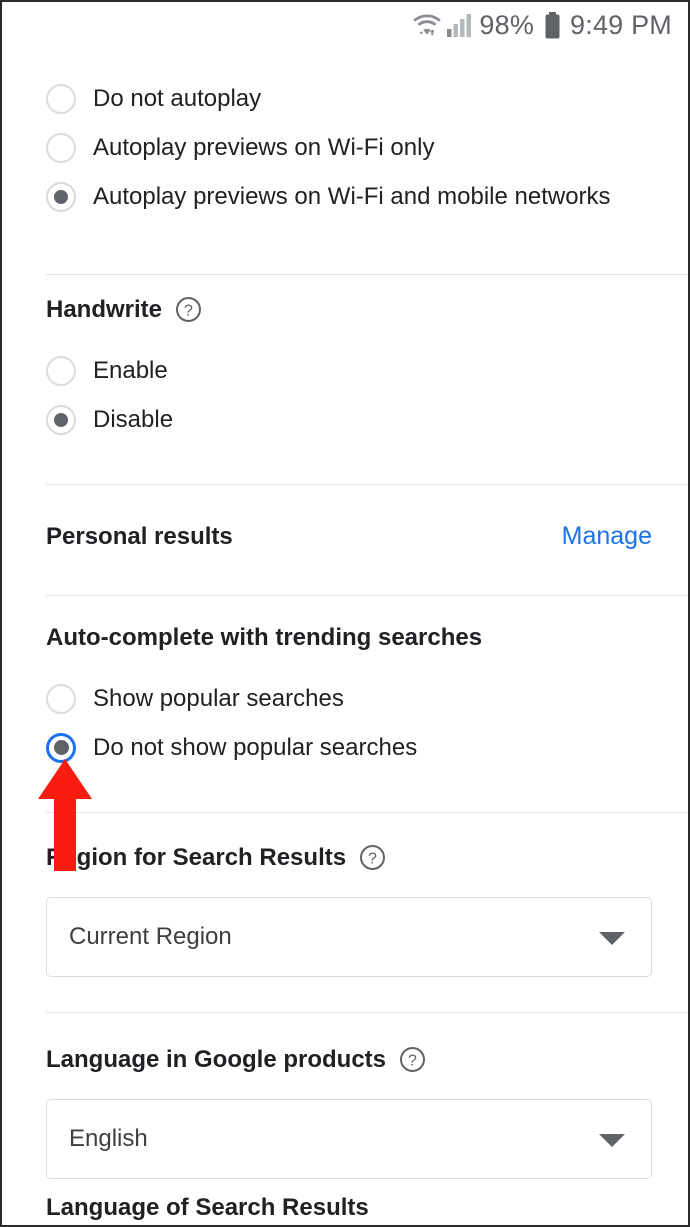 The image size is (690, 1227). What do you see at coordinates (367, 1012) in the screenshot?
I see `divider-region` at bounding box center [367, 1012].